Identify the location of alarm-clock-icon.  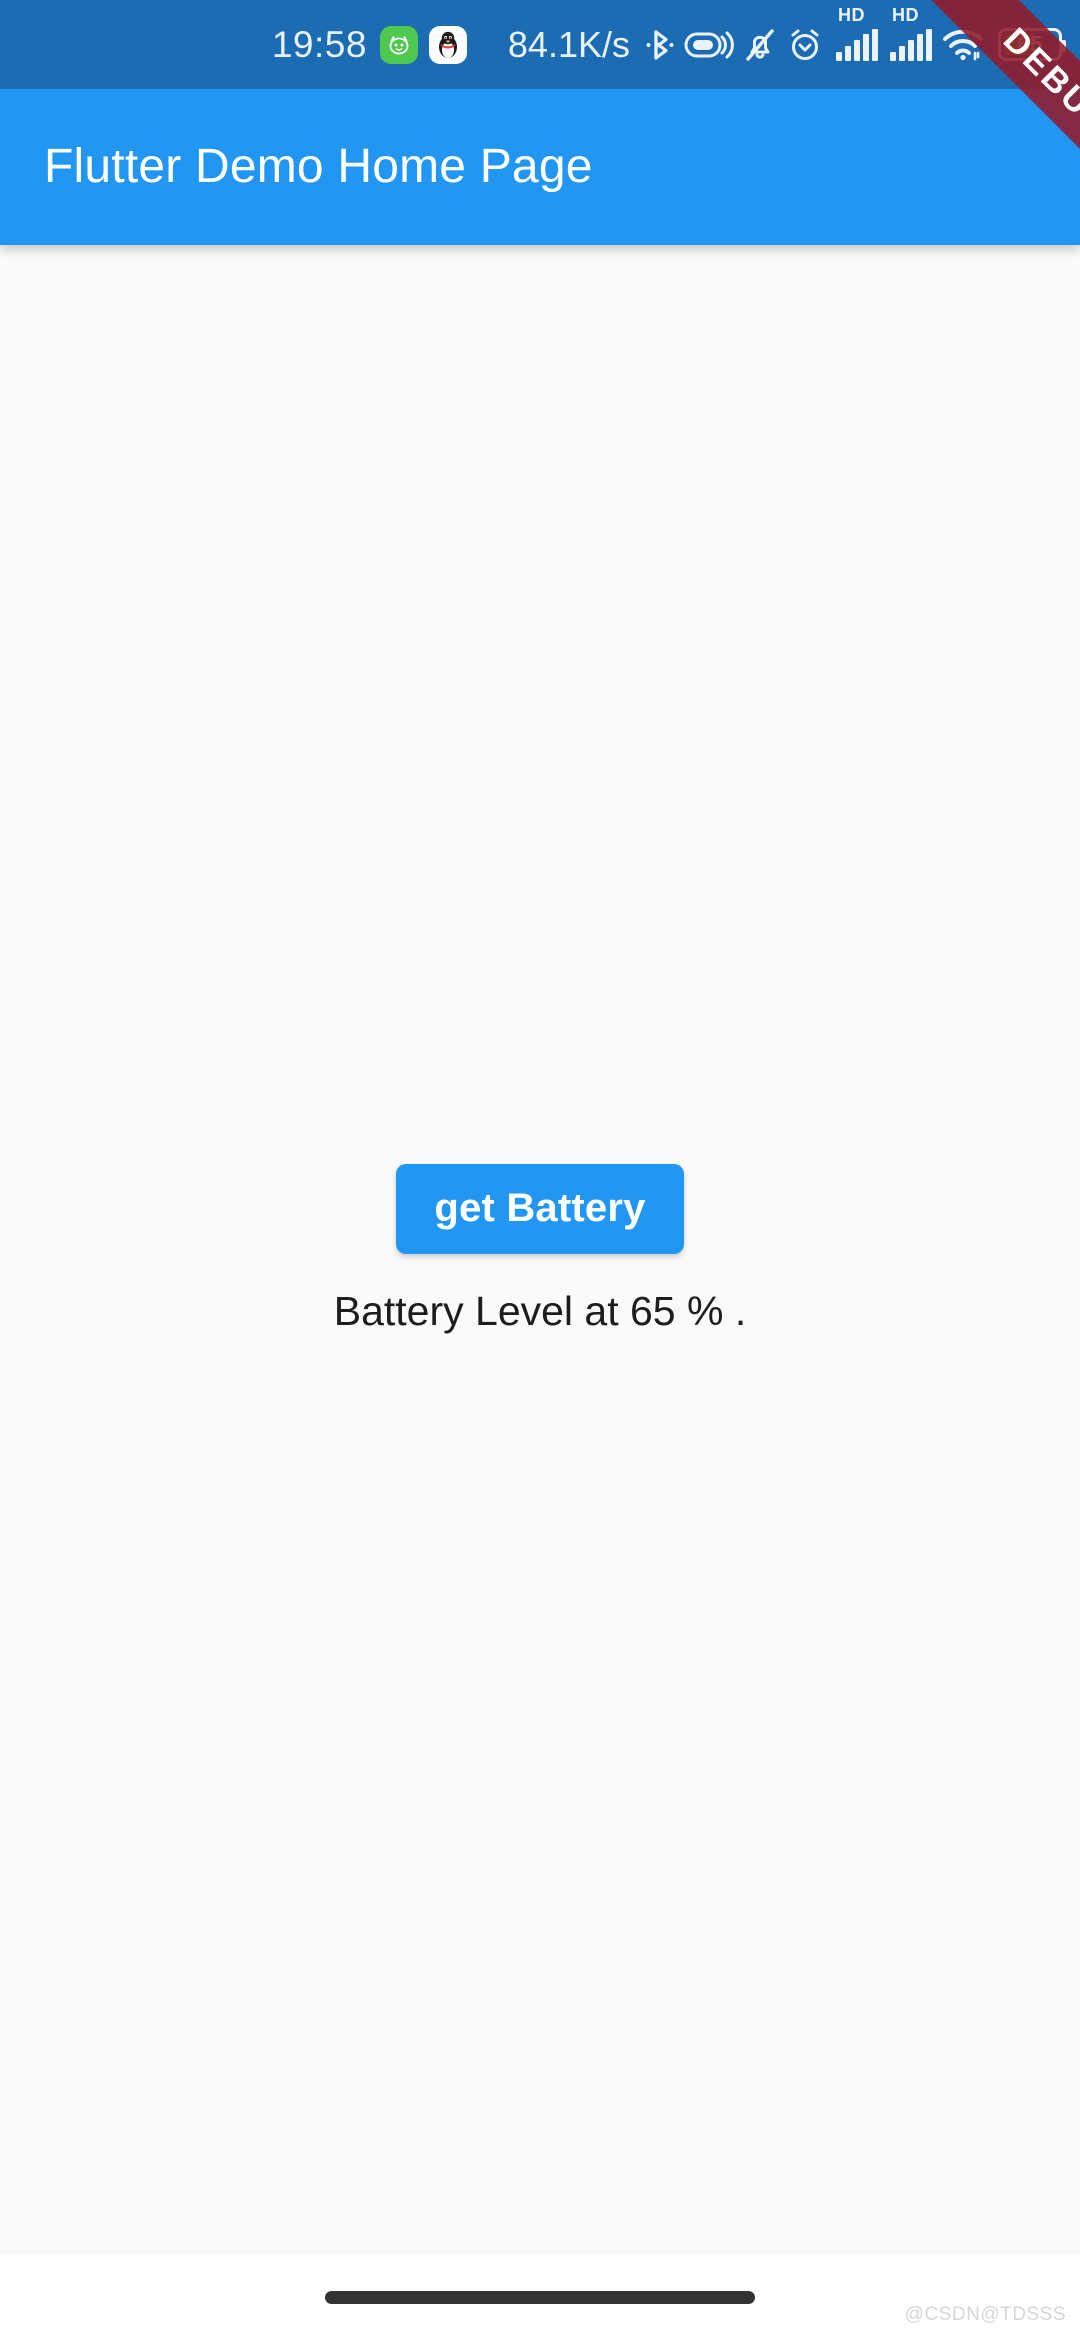
(805, 45).